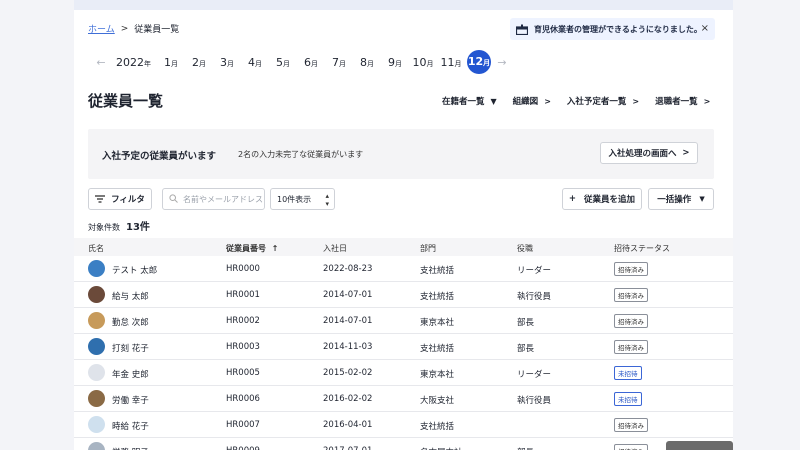  What do you see at coordinates (130, 426) in the screenshot?
I see `employee-name: 時給 花子` at bounding box center [130, 426].